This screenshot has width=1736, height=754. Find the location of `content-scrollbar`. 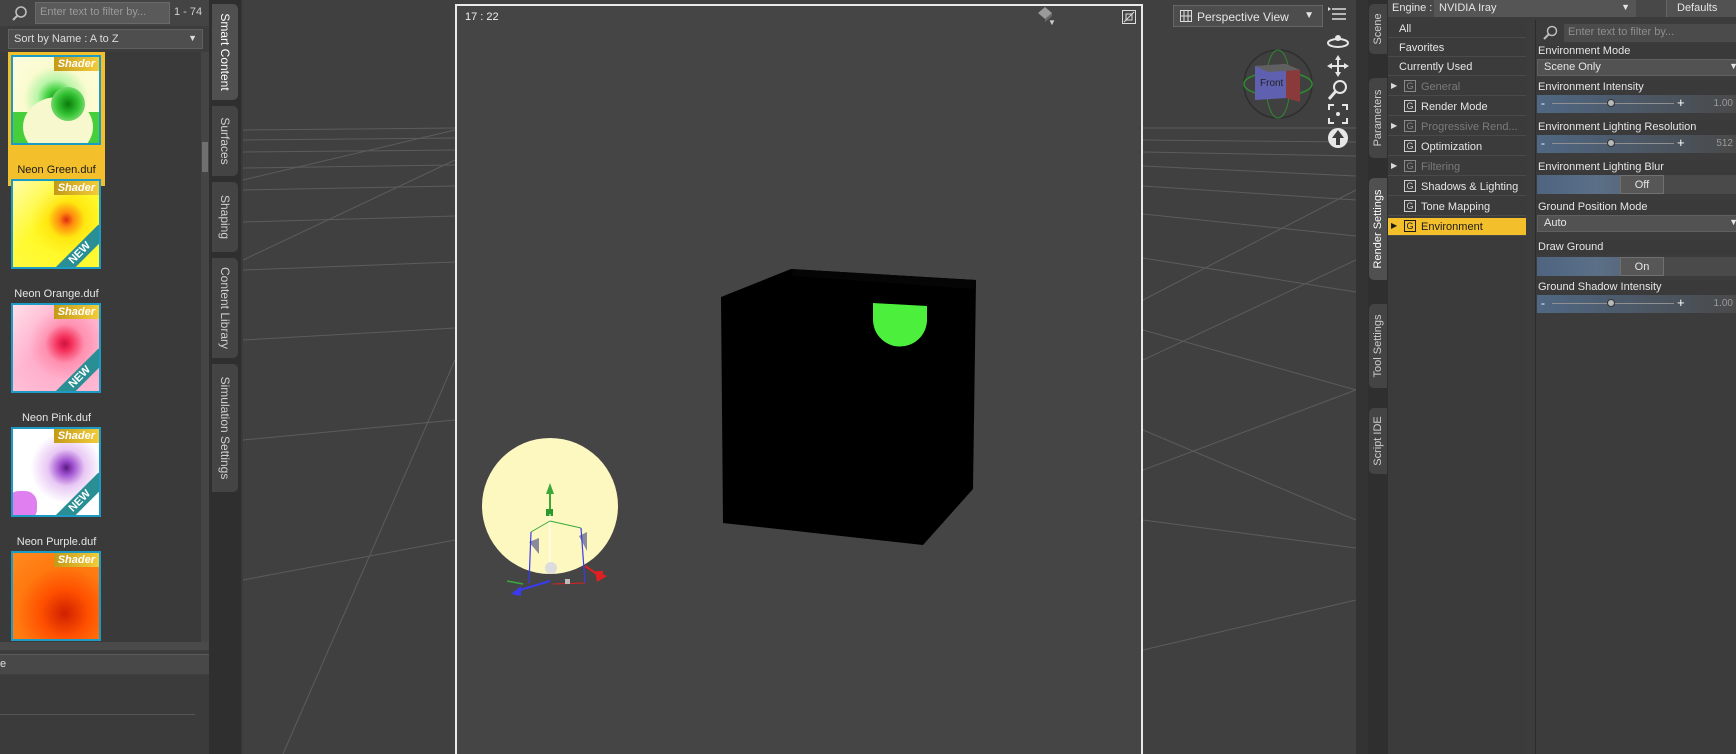

content-scrollbar is located at coordinates (205, 347).